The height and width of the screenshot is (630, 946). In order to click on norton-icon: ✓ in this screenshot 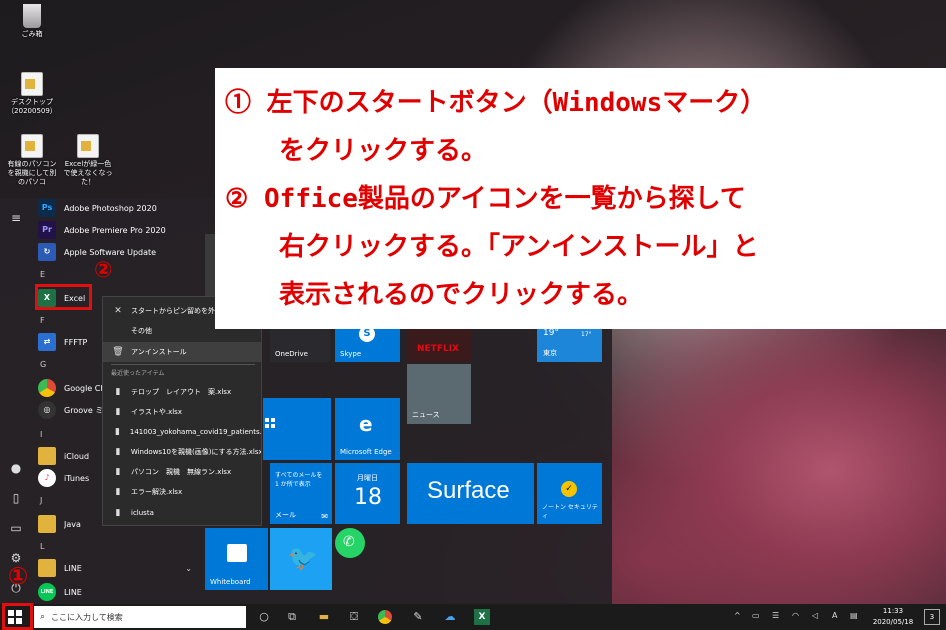, I will do `click(569, 489)`.